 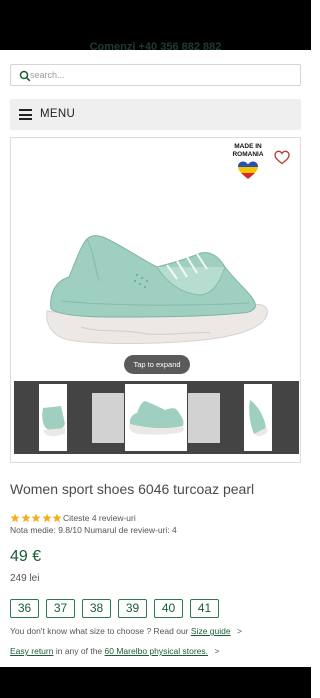 I want to click on price: 49 €, so click(x=26, y=556).